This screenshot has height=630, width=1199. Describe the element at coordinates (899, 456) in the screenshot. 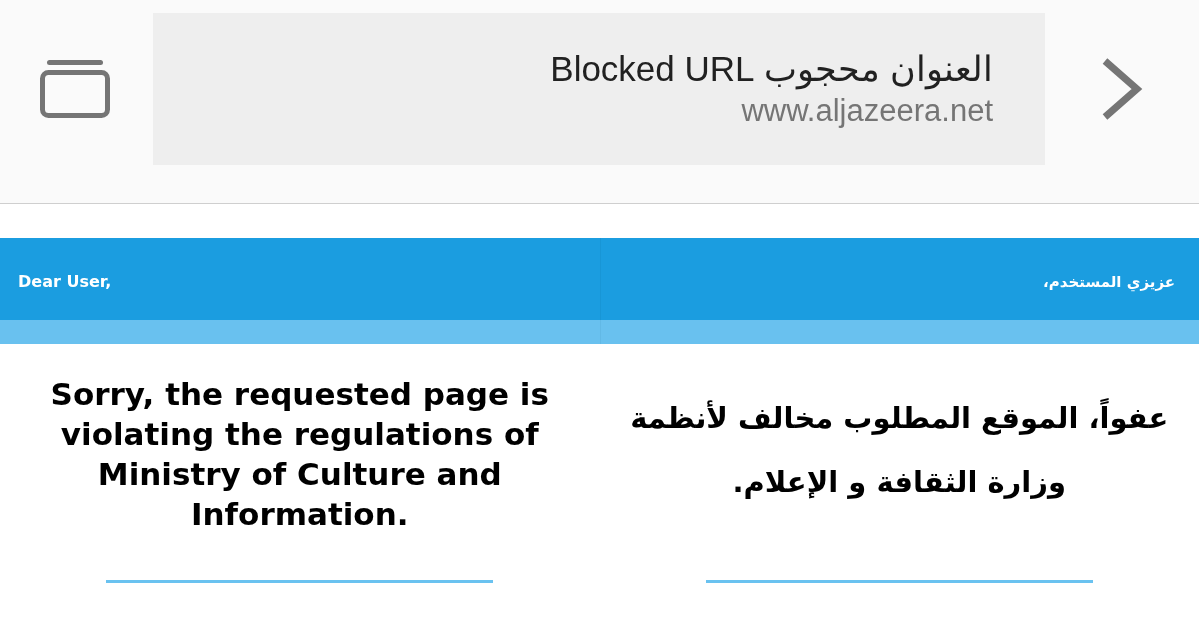

I see `notice-message: عفواً، الموقع المطلوب مخالف لأنظمة وزارة الثقافة و الإعلام.` at that location.